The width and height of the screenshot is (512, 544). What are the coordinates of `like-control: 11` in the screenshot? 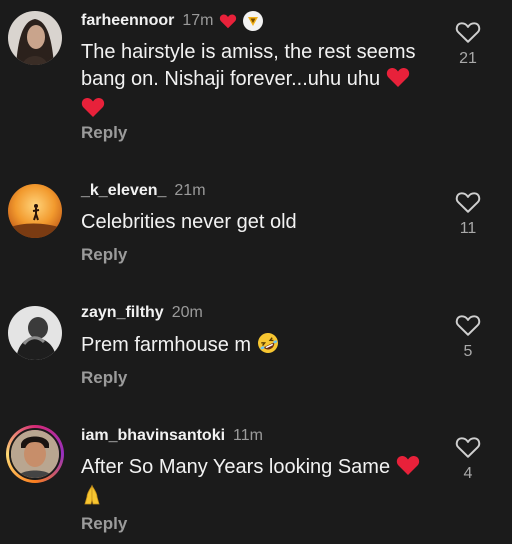 It's located at (468, 214).